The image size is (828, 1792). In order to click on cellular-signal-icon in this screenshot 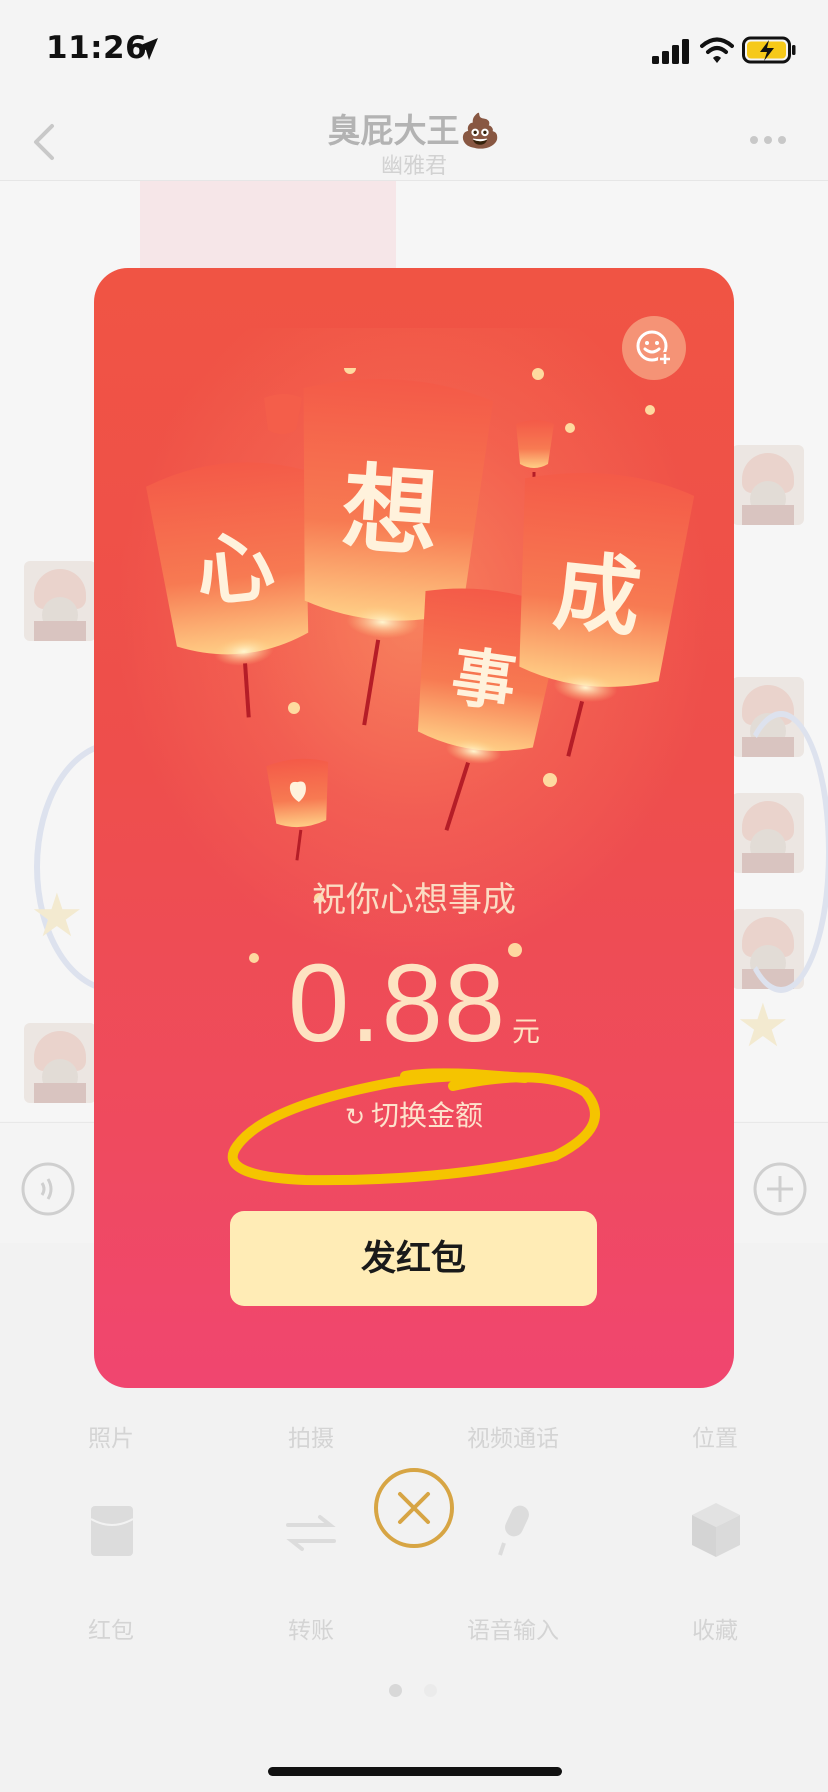, I will do `click(670, 51)`.